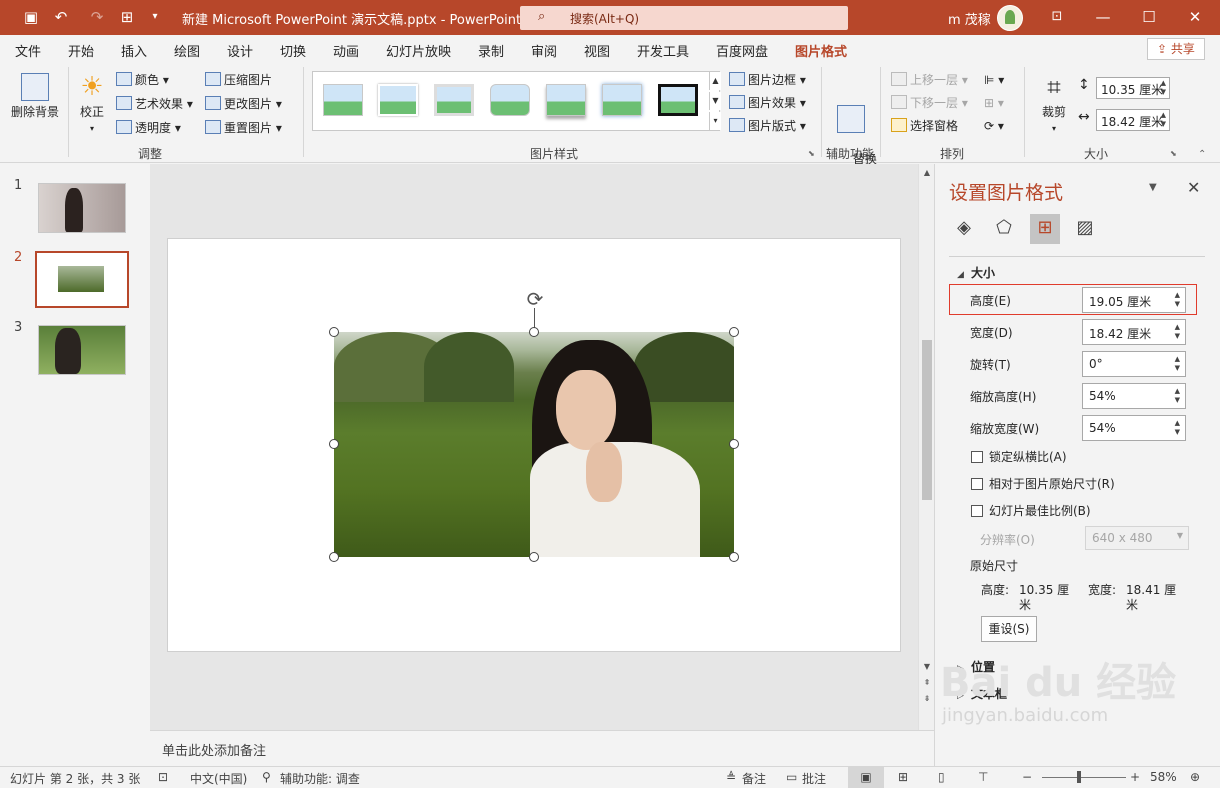  I want to click on picture-icon: ▨, so click(1085, 229).